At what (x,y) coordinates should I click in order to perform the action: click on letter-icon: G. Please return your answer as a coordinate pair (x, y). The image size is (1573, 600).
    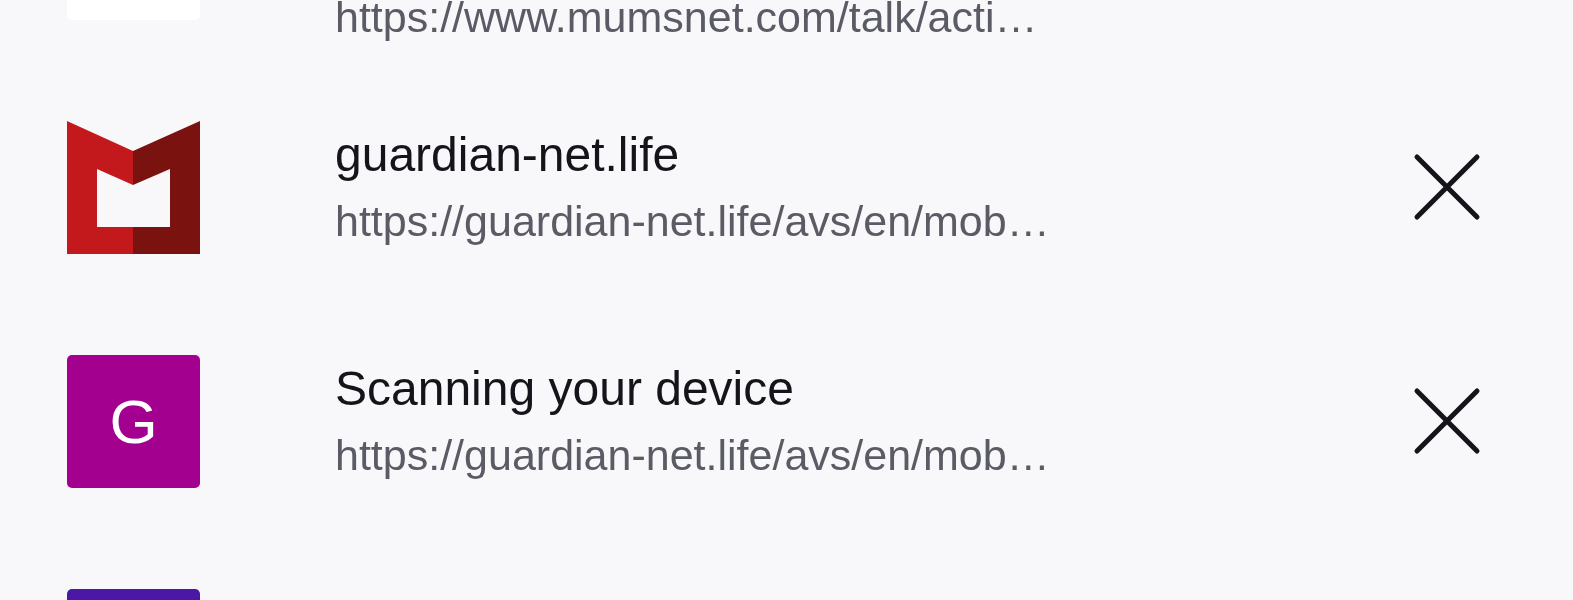
    Looking at the image, I should click on (133, 421).